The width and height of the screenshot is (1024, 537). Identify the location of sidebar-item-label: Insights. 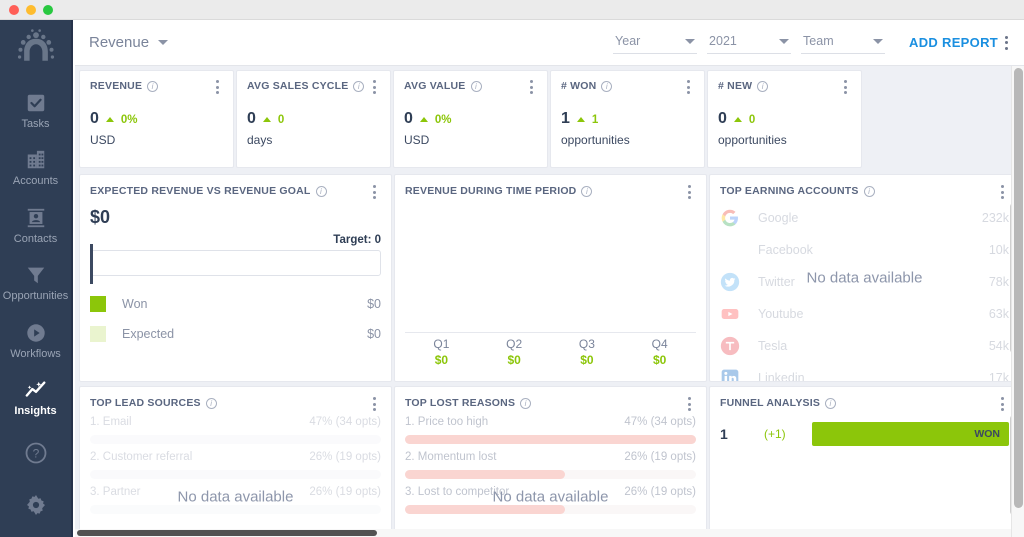
(35, 411).